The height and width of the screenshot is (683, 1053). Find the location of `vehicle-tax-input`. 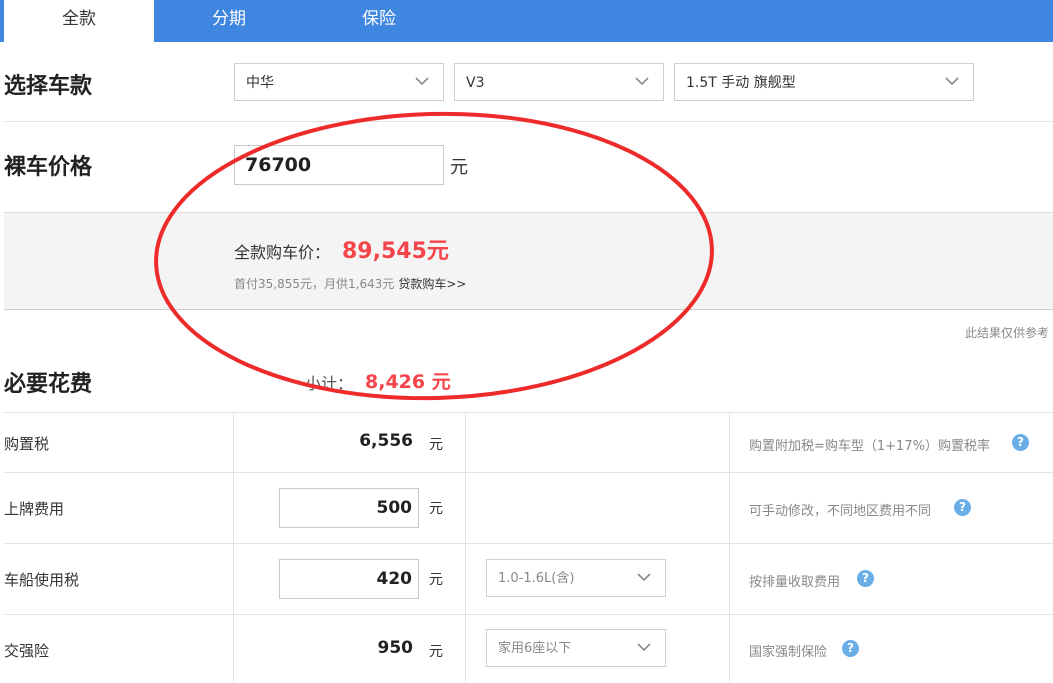

vehicle-tax-input is located at coordinates (349, 579).